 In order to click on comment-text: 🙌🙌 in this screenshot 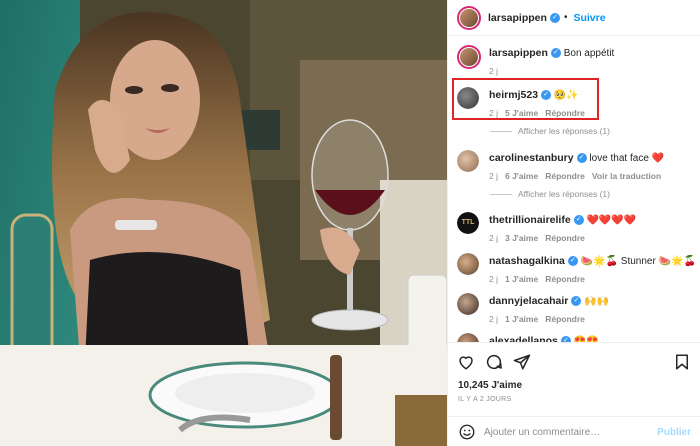, I will do `click(597, 301)`.